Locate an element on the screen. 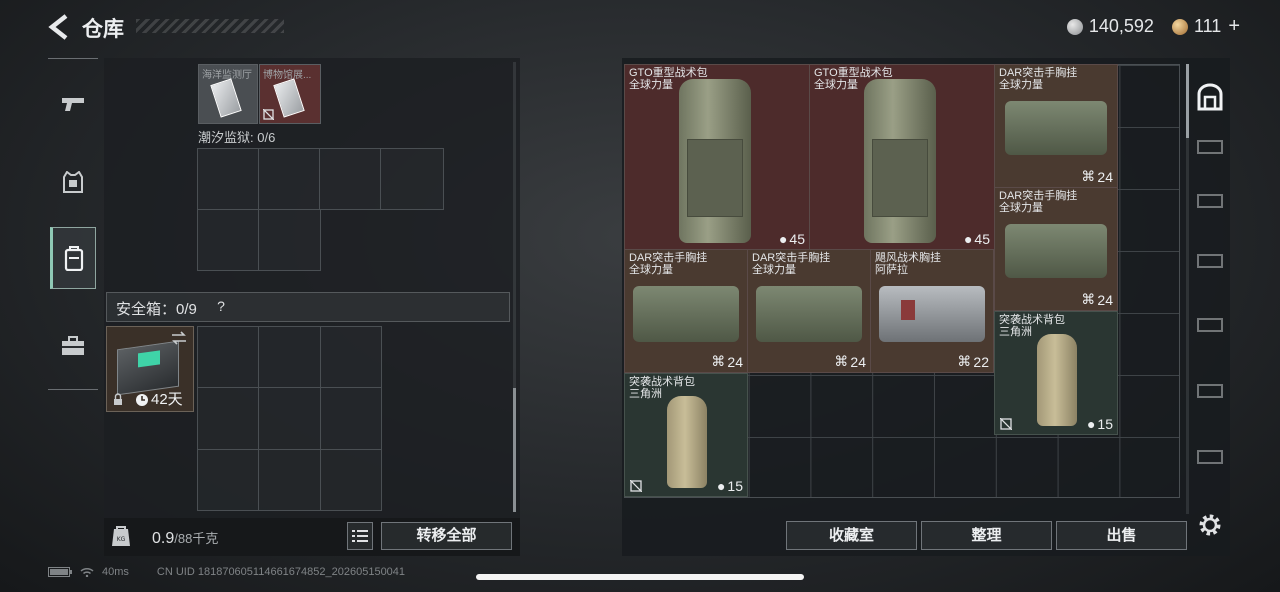  item-count: ⌘ 22 is located at coordinates (973, 361).